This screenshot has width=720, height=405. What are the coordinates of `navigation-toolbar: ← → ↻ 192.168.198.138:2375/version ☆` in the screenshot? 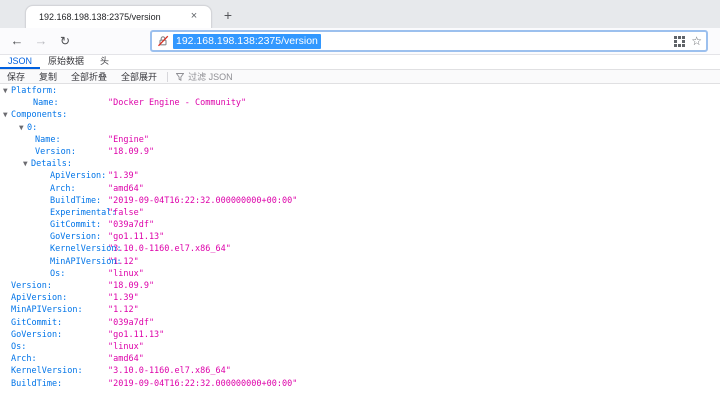 It's located at (360, 41).